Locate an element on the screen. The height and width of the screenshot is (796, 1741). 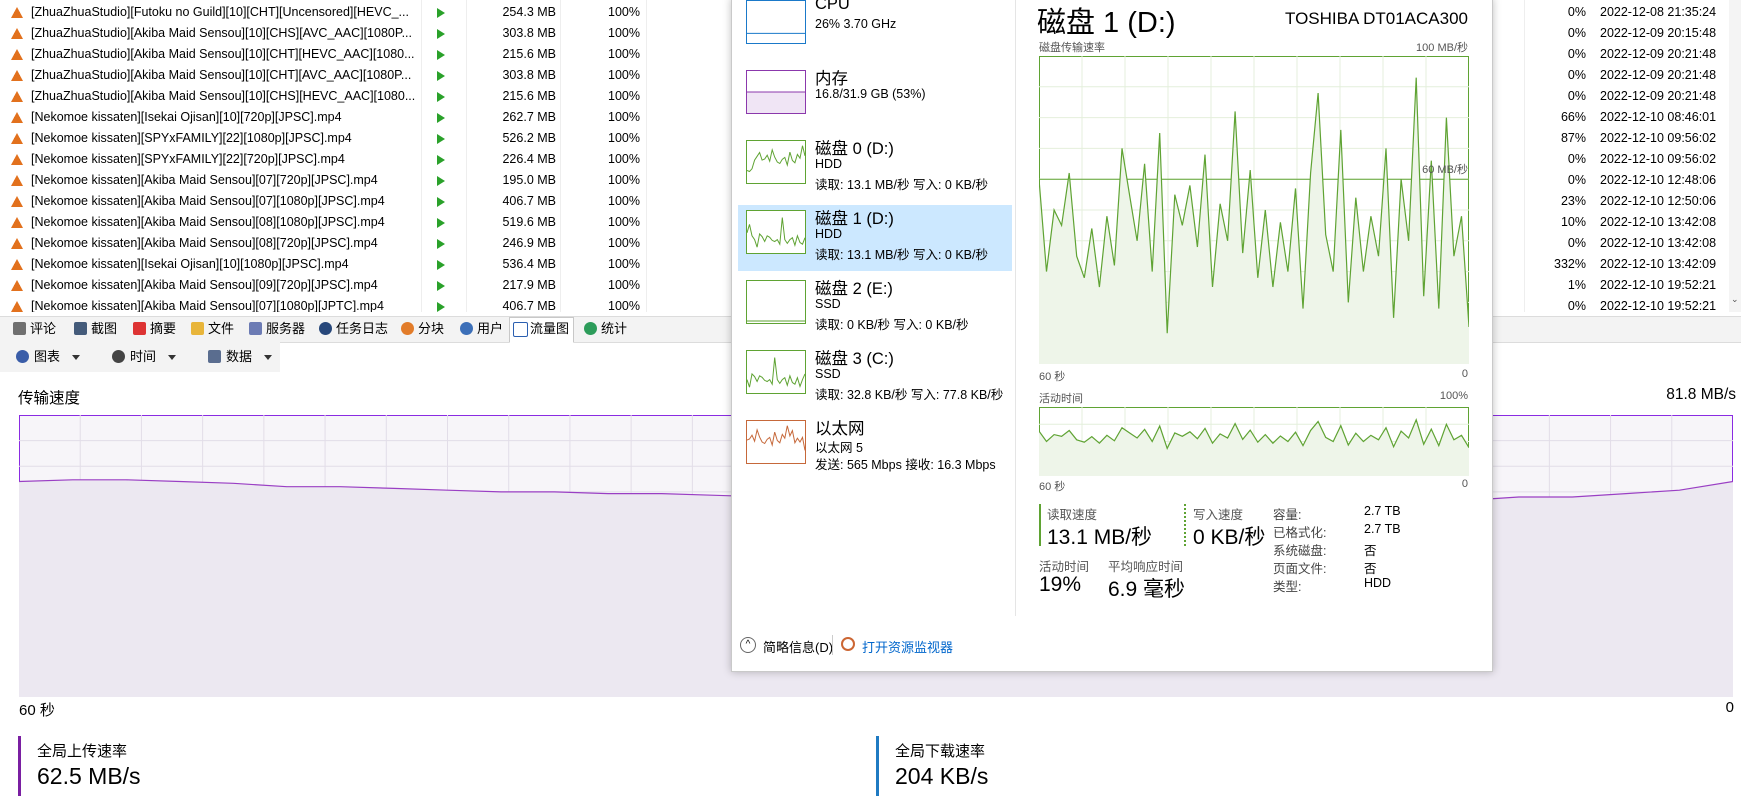
torrent-completed-time: 0% 2022-12-10 19:52:21 is located at coordinates (1634, 304).